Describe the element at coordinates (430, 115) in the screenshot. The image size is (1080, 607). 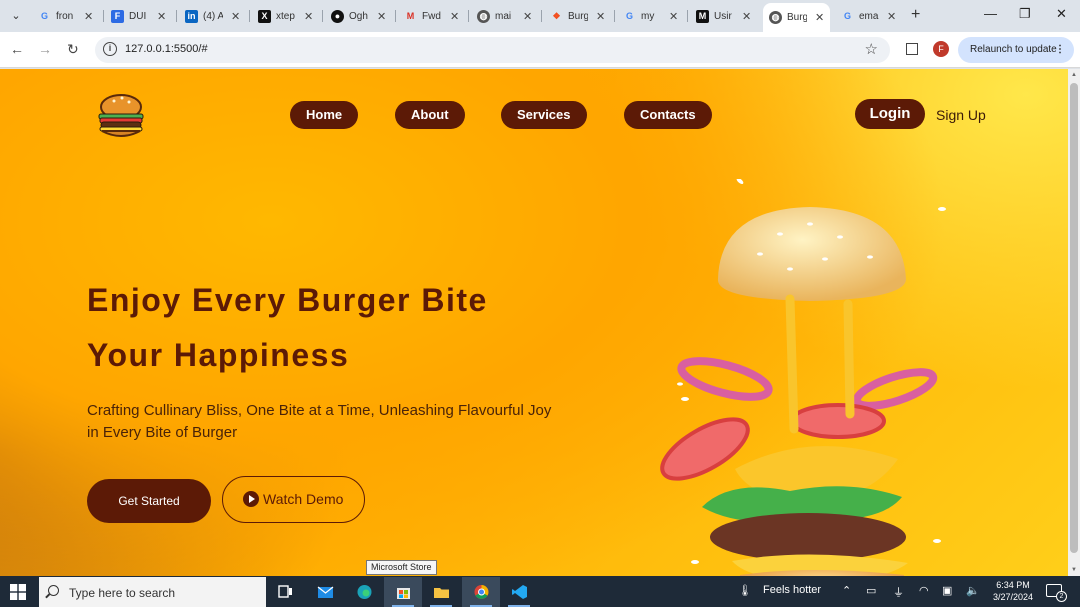
I see `nav-about: About` at that location.